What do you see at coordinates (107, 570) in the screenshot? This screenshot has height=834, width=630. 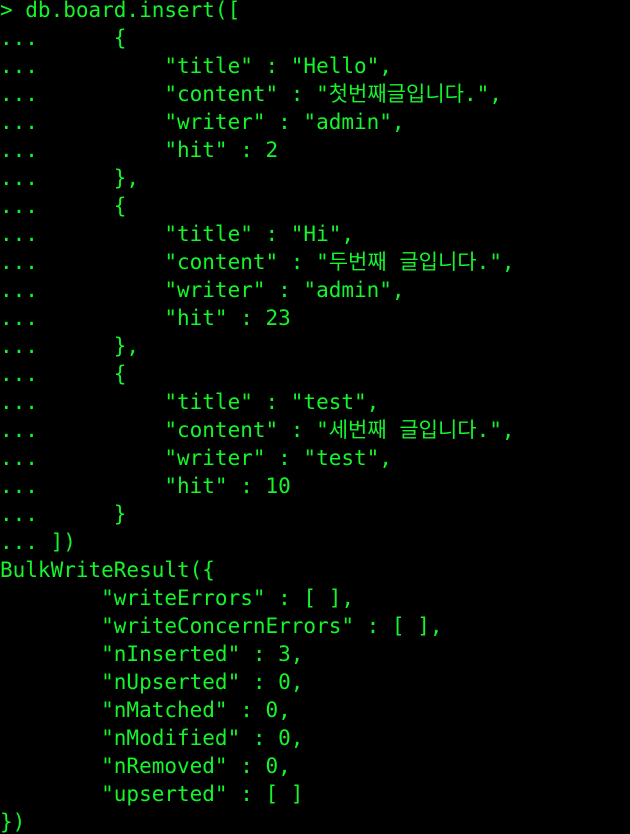 I see `terminal-output-line: BulkWriteResult({` at bounding box center [107, 570].